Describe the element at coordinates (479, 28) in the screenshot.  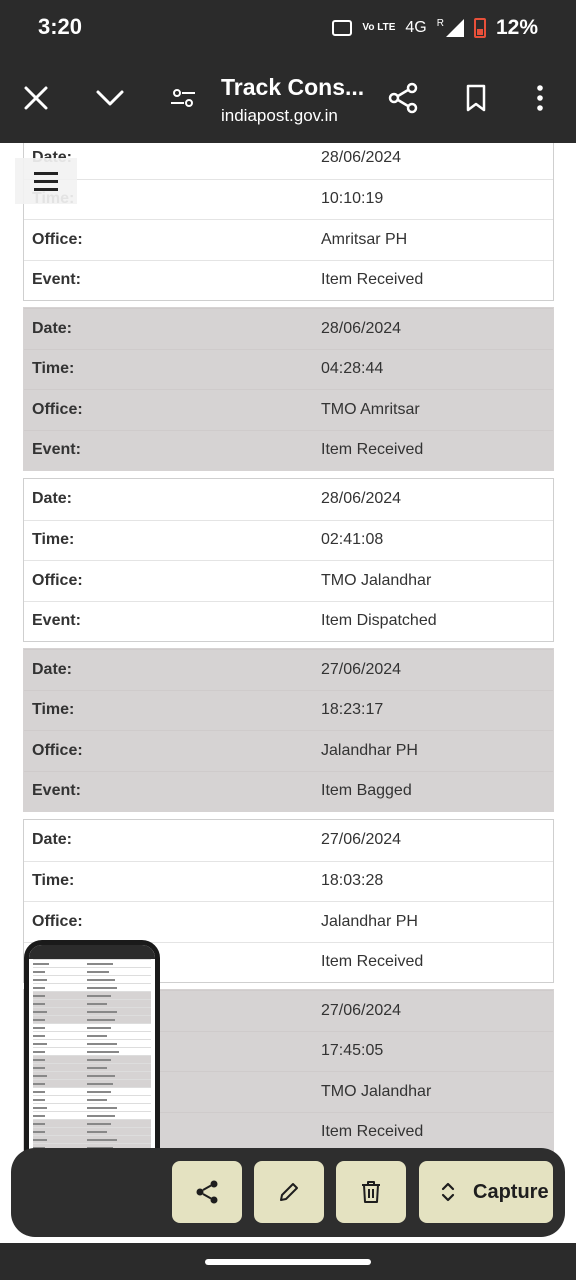
I see `battery-icon` at that location.